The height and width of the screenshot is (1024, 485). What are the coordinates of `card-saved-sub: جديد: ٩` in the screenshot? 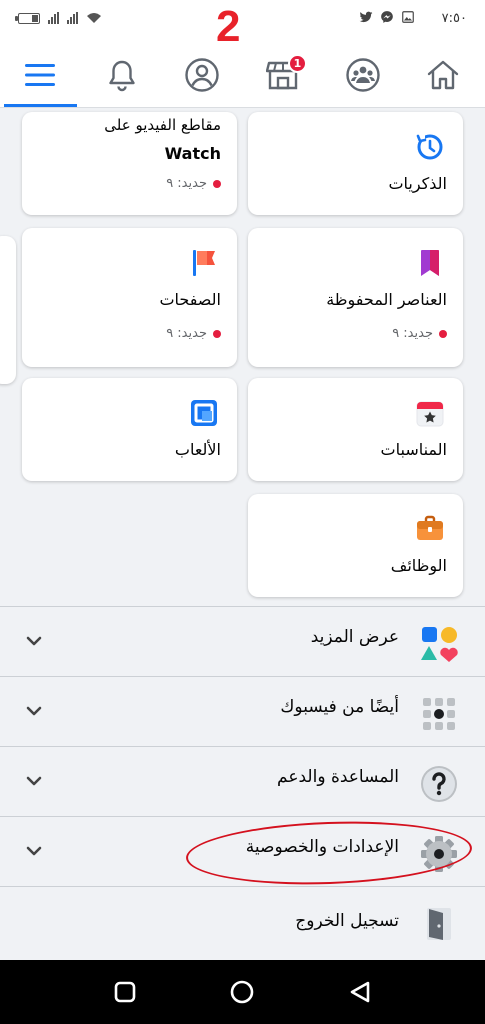 It's located at (419, 333).